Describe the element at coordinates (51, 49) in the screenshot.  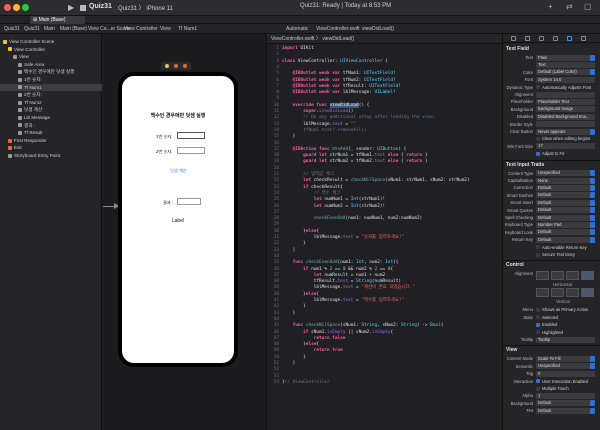
I see `outline-item: View Controller` at that location.